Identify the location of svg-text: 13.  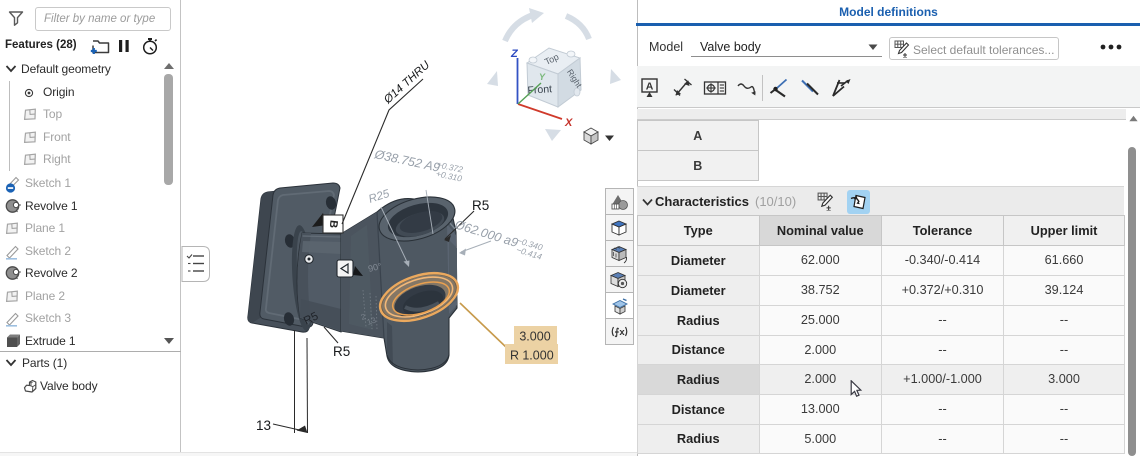
(263, 425).